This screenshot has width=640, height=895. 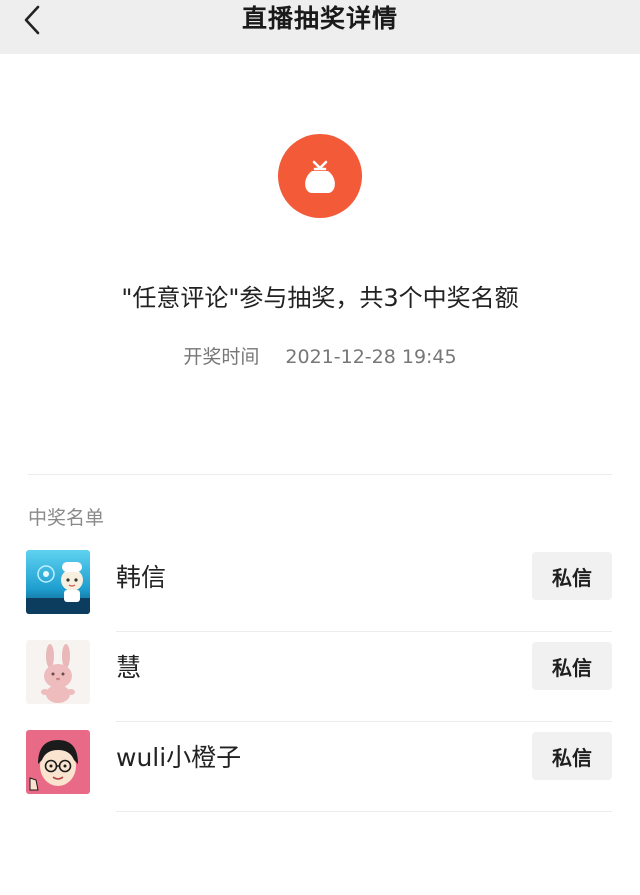 I want to click on row-divider, so click(x=364, y=811).